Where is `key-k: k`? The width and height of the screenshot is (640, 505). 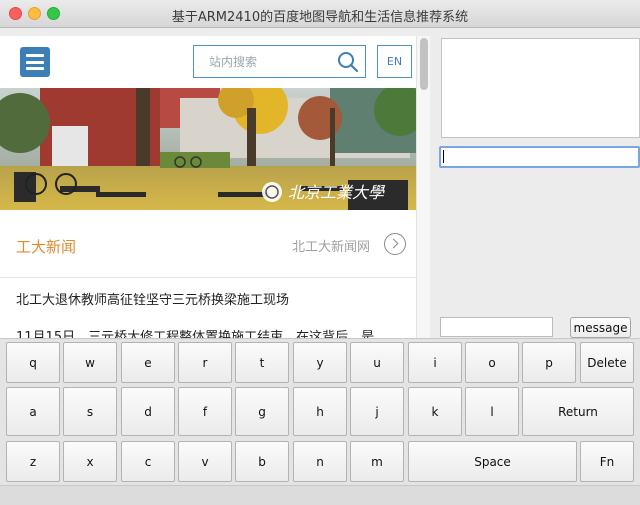
key-k: k is located at coordinates (435, 411).